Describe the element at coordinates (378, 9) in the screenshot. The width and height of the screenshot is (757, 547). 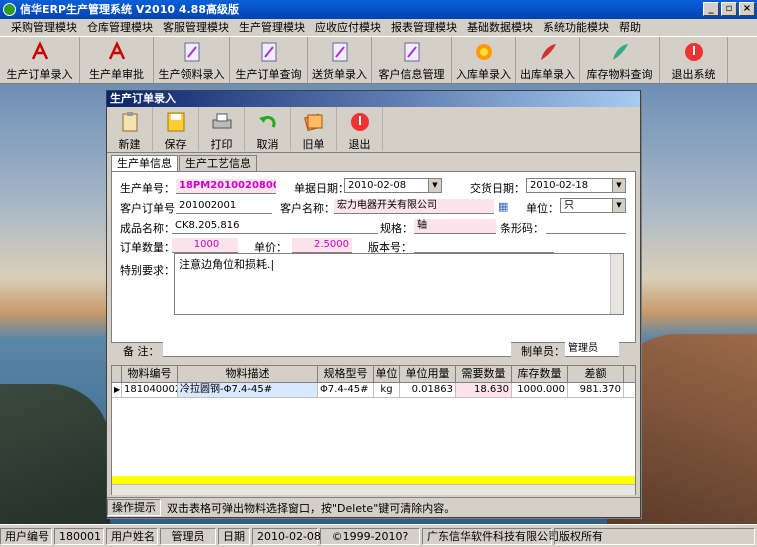
I see `window-titlebar: 信华ERP生产管理系统 V2010 4.88高级版 _ ▫ ×` at that location.